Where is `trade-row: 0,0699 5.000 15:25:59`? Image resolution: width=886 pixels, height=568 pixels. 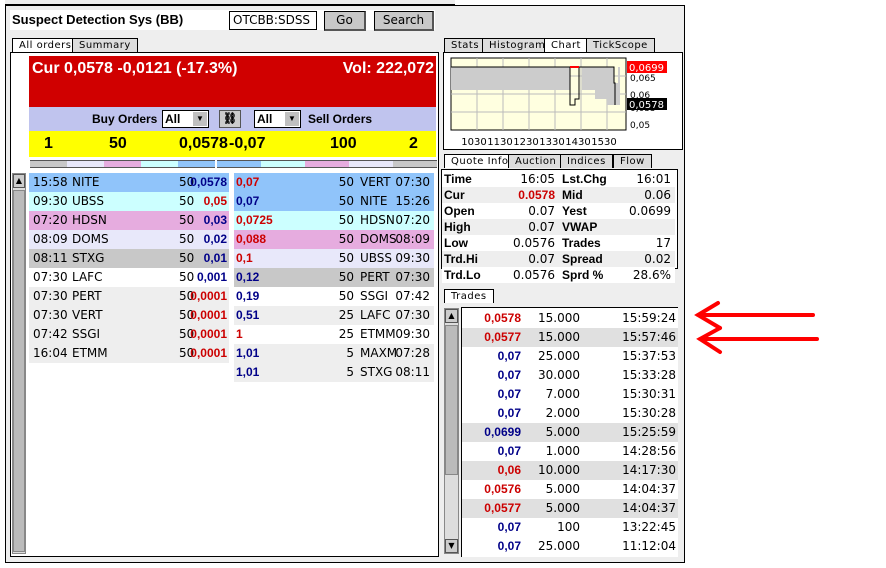
trade-row: 0,0699 5.000 15:25:59 is located at coordinates (570, 432).